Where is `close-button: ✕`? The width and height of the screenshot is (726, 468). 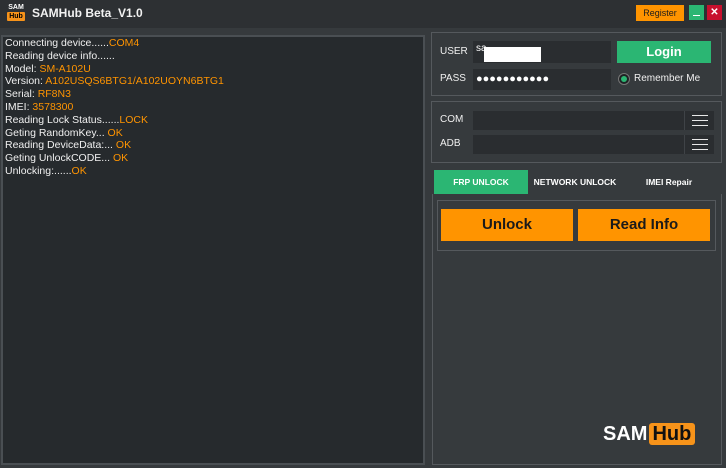 close-button: ✕ is located at coordinates (714, 12).